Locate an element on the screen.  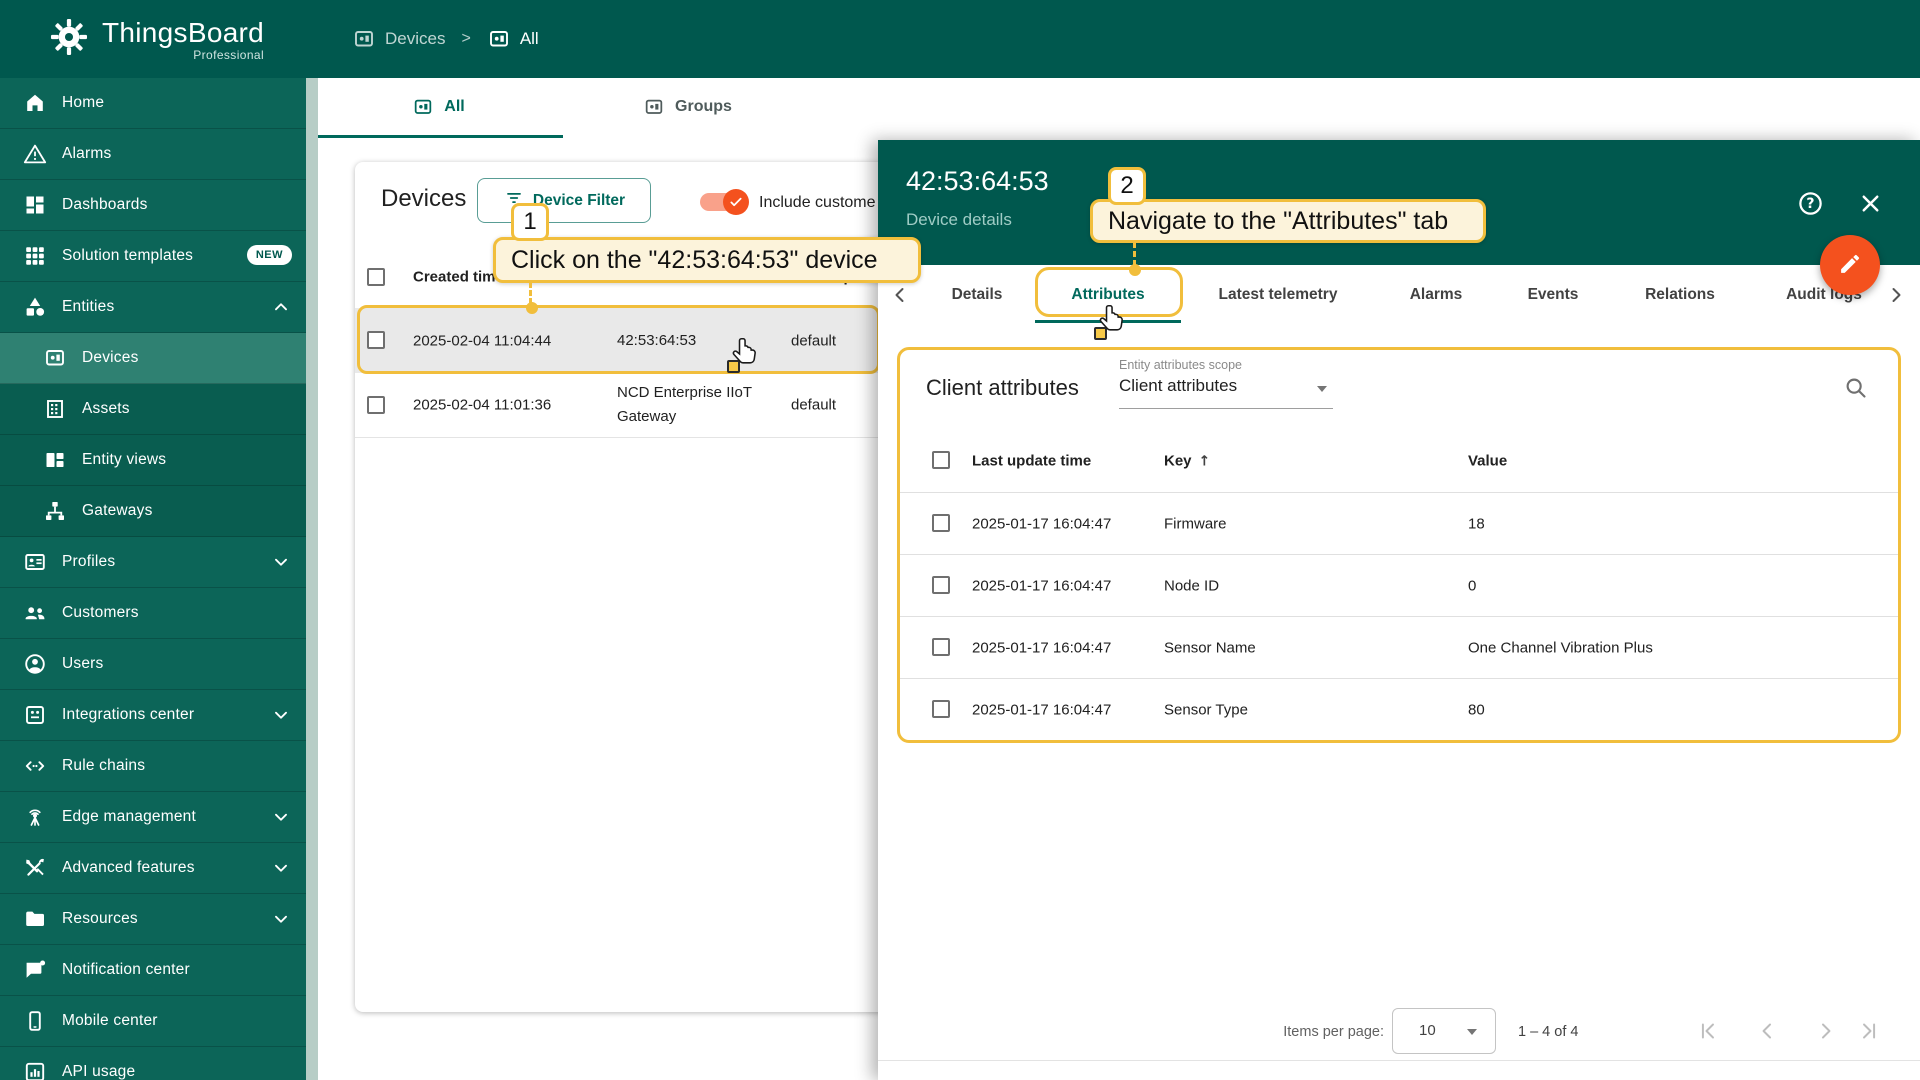
sidebar-item-devices: Devices is located at coordinates (153, 358).